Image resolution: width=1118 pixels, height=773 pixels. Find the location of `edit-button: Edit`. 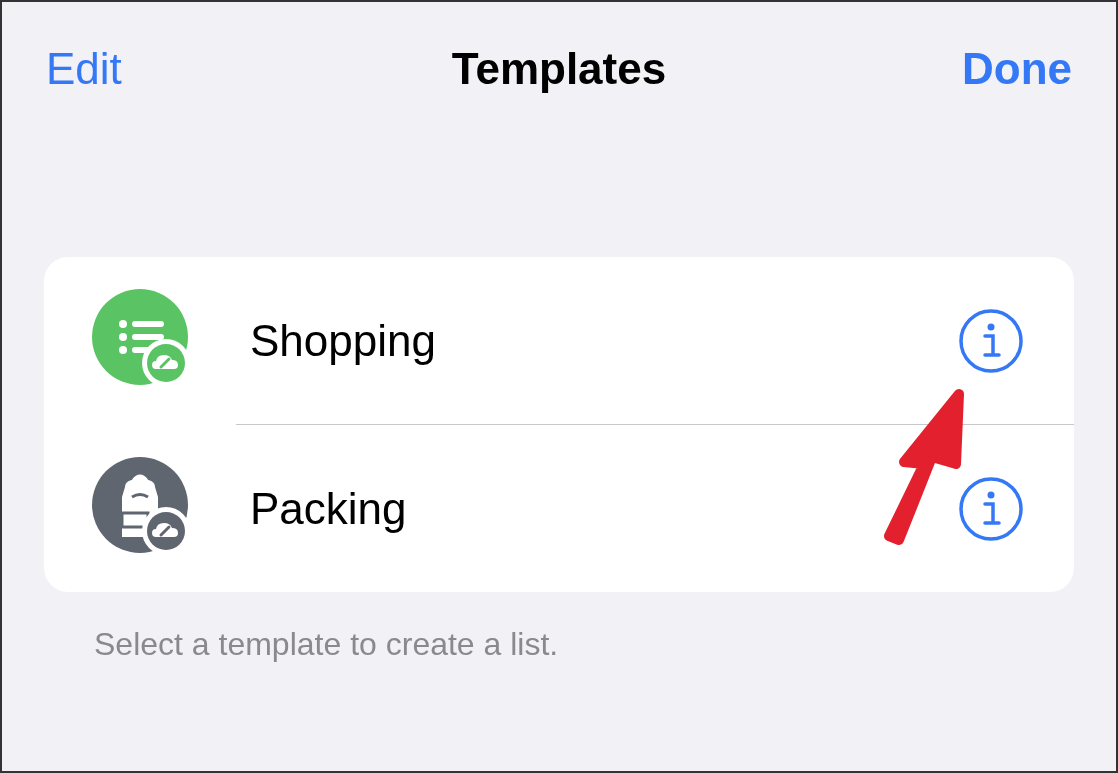

edit-button: Edit is located at coordinates (146, 69).